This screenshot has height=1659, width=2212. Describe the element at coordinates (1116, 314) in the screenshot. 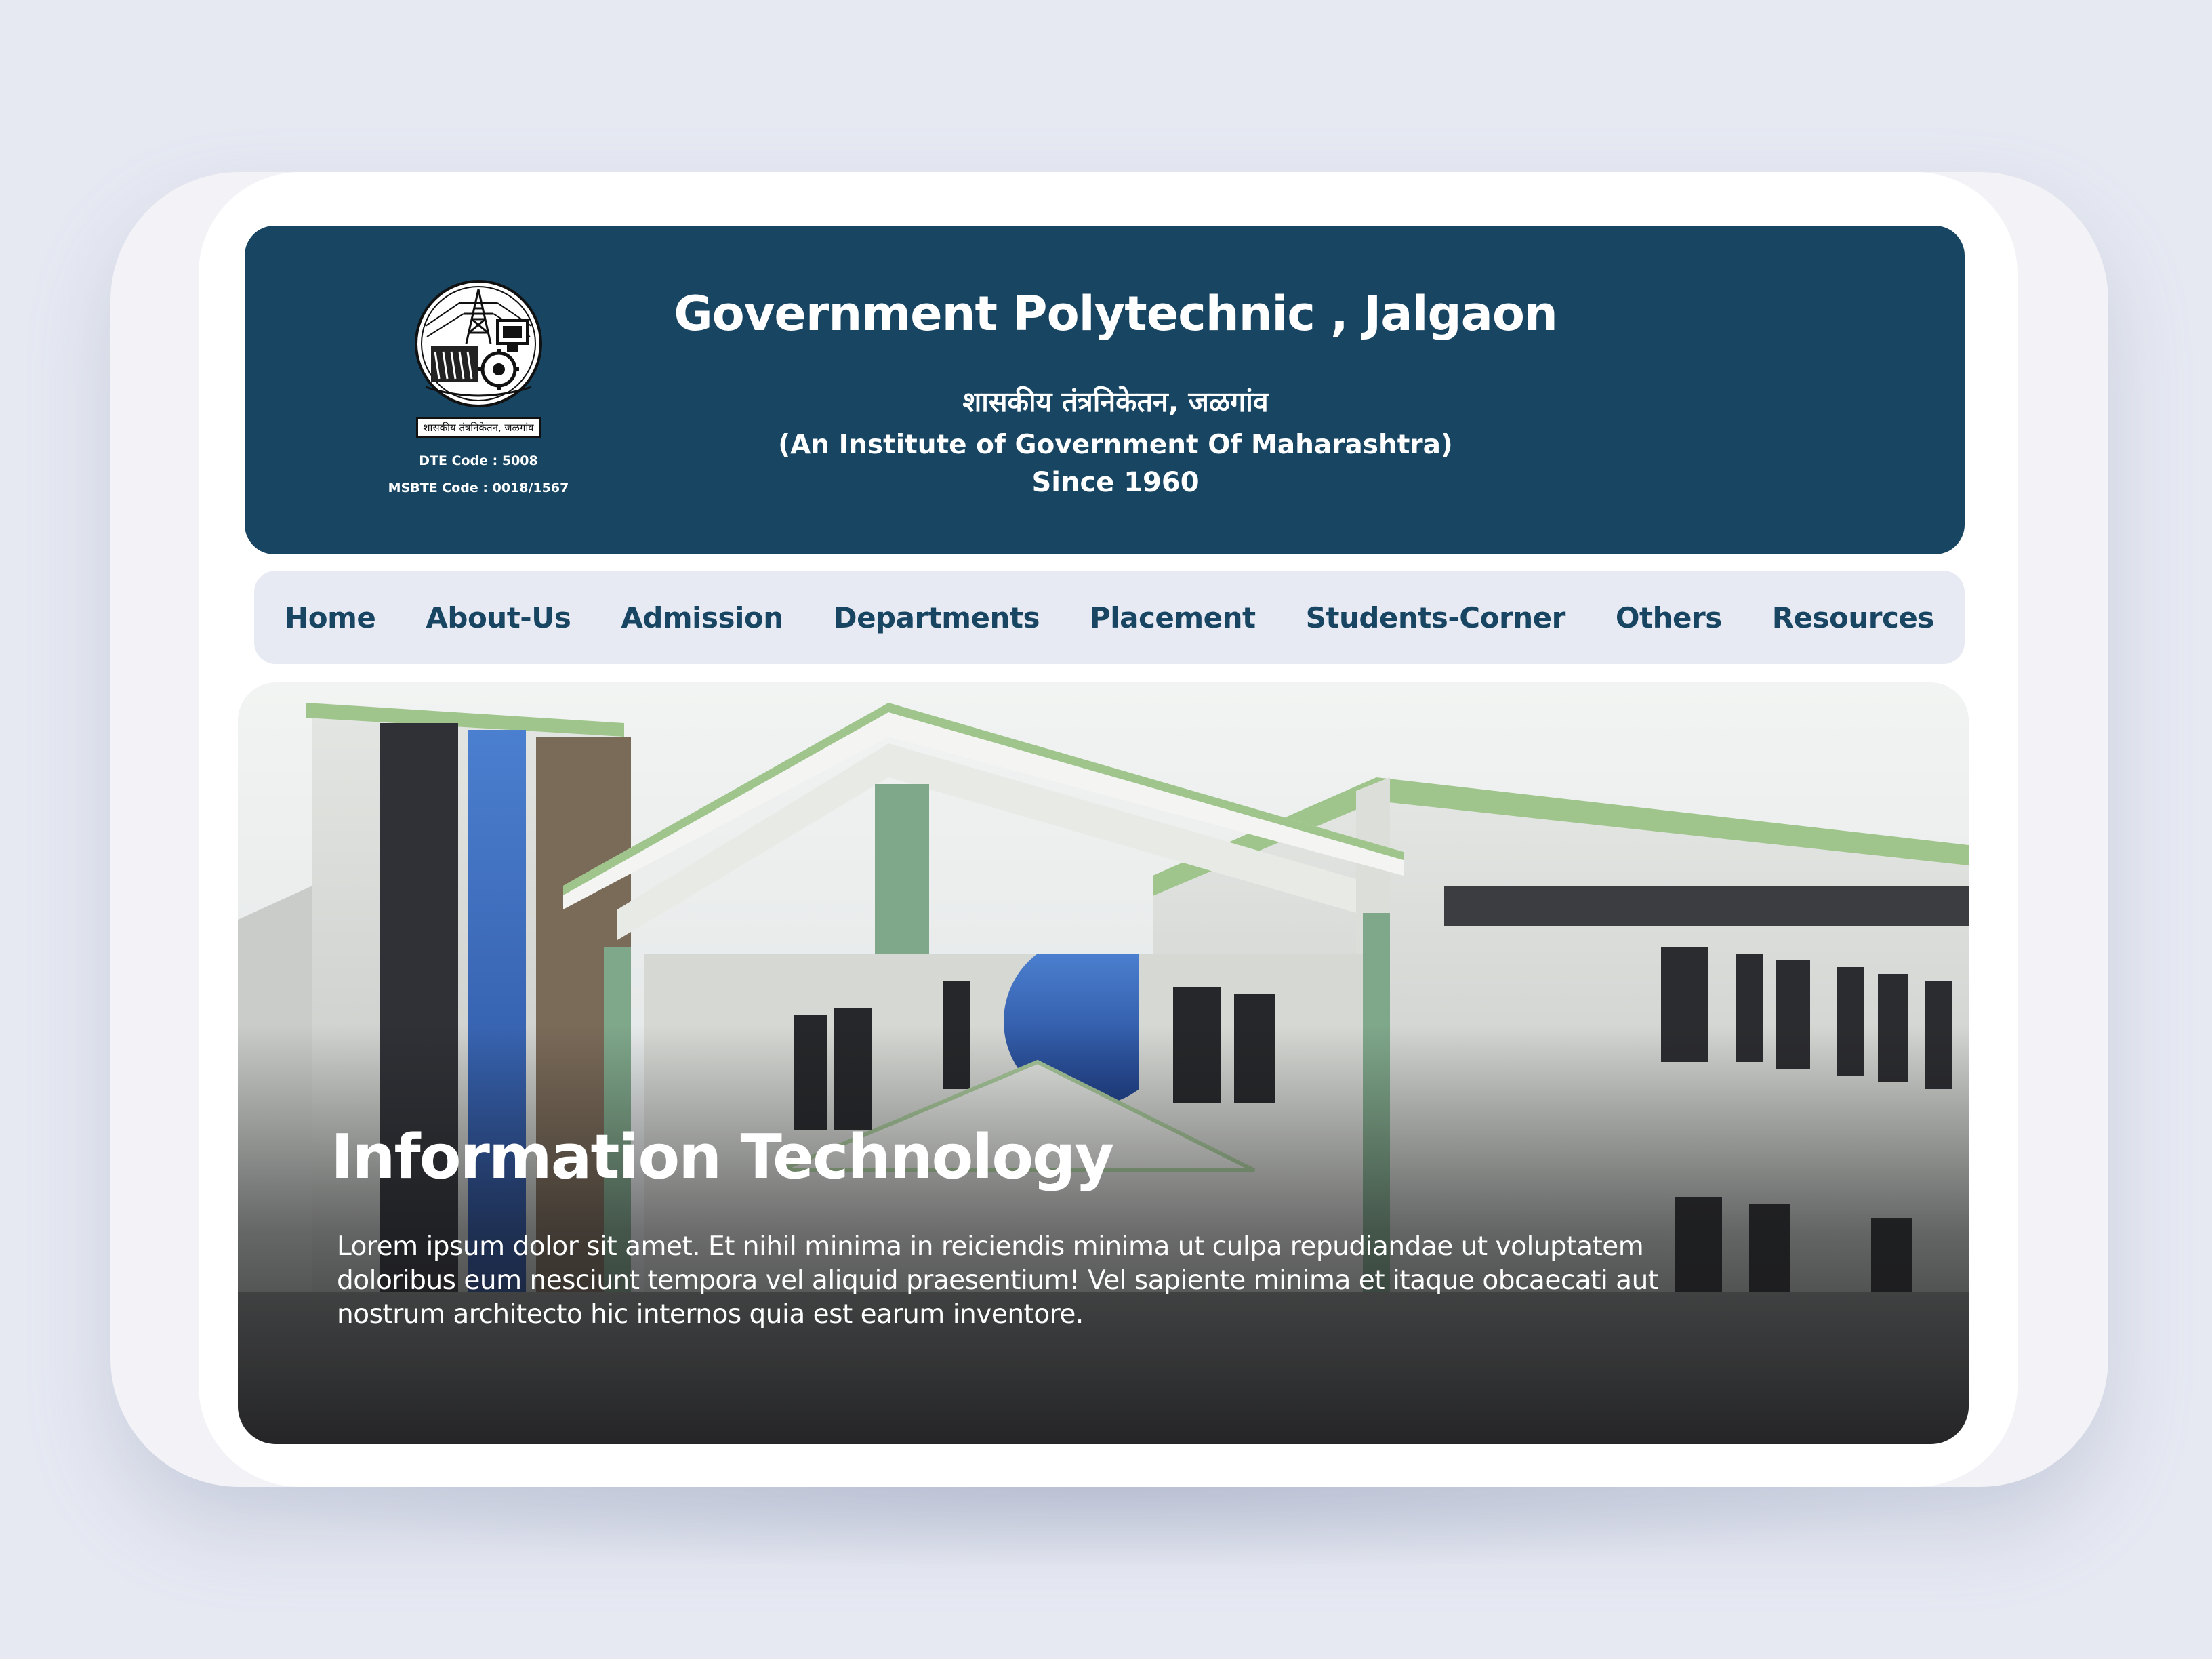

I see `site-title: Government Polytechnic , Jalgaon` at that location.